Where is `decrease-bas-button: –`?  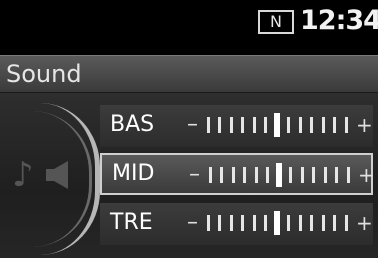
decrease-bas-button: – is located at coordinates (192, 125).